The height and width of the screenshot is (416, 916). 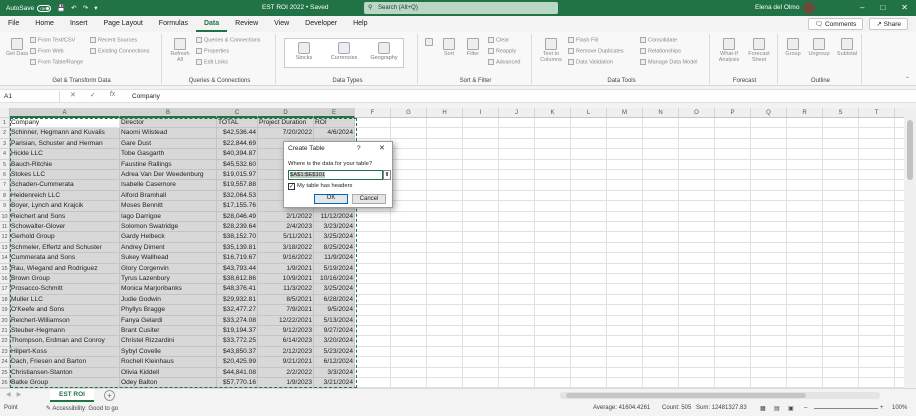 I want to click on table-cell: Stokes LLC, so click(x=65, y=175).